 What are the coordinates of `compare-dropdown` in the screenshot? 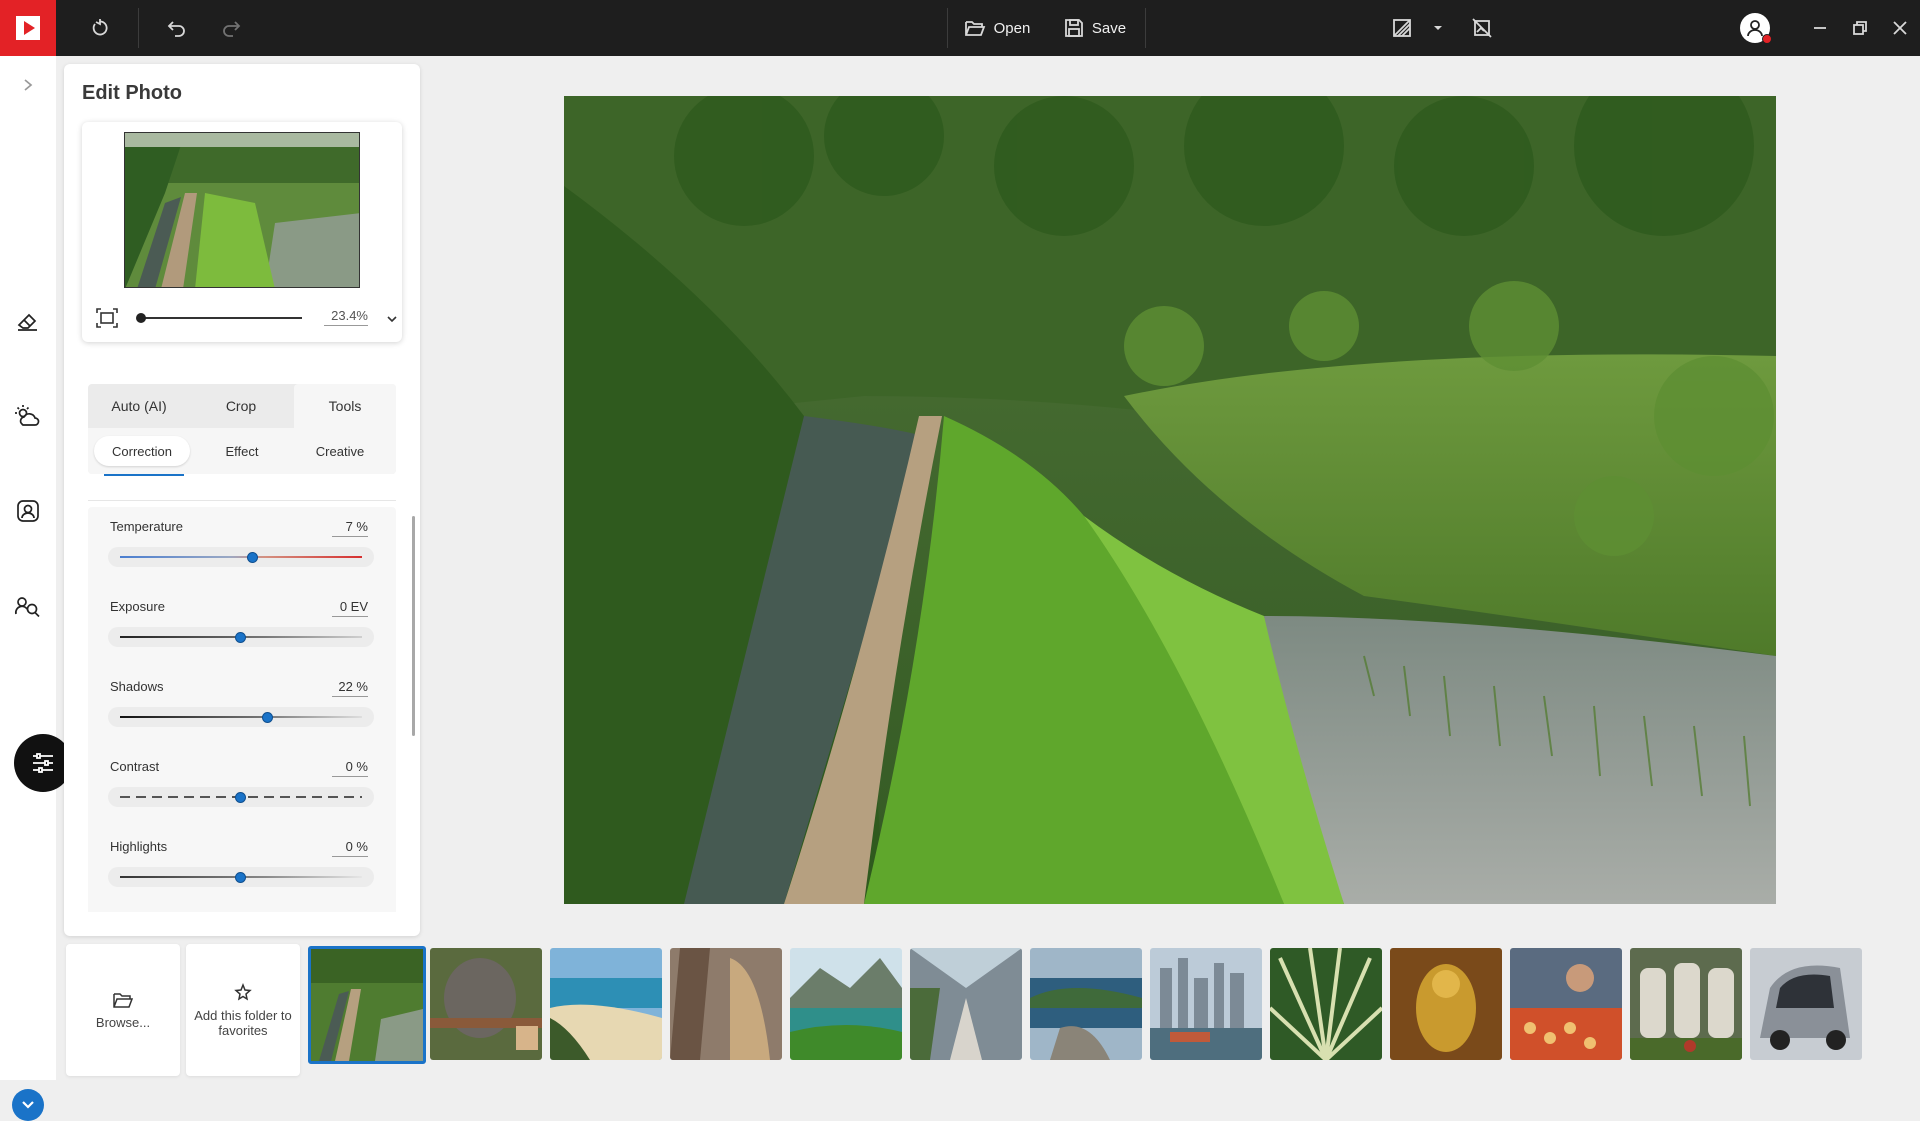 It's located at (1438, 28).